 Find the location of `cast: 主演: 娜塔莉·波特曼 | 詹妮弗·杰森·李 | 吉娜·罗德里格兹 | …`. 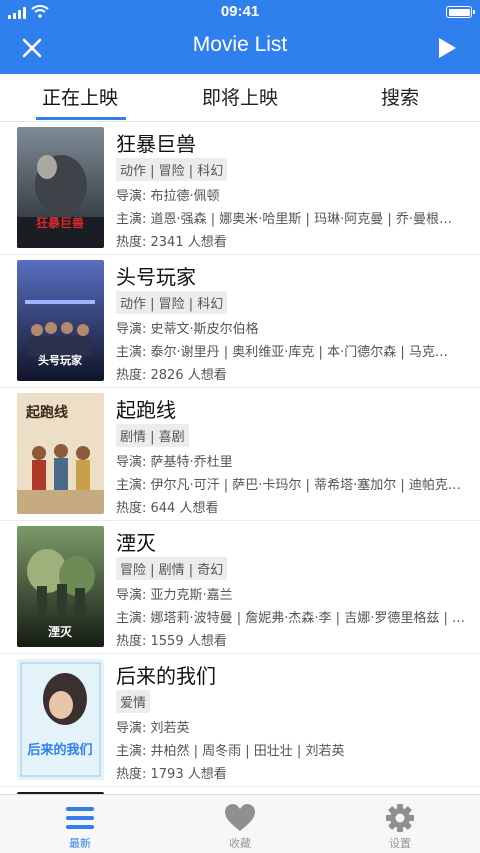

cast: 主演: 娜塔莉·波特曼 | 詹妮弗·杰森·李 | 吉娜·罗德里格兹 | … is located at coordinates (290, 618).